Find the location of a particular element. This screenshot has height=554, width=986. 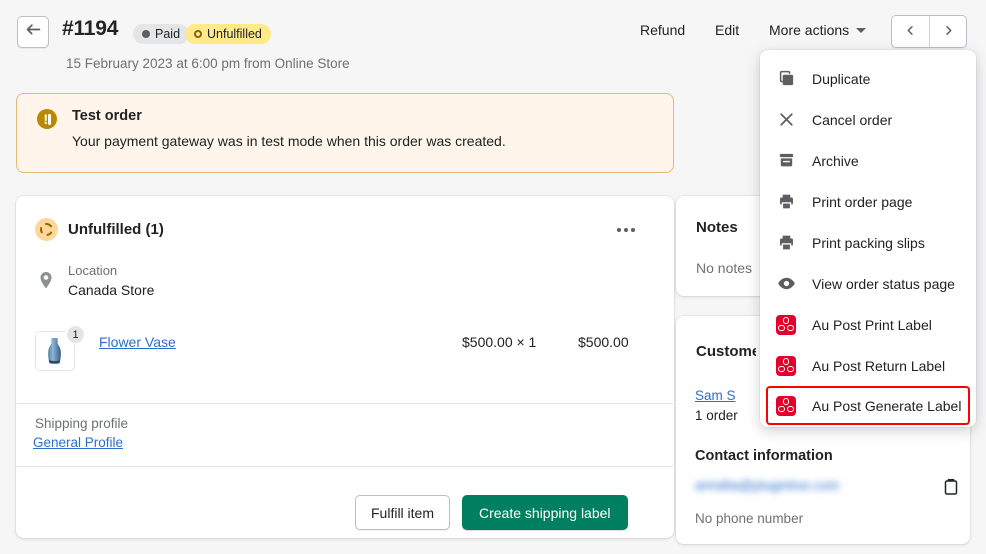

menu-item-duplicate: Duplicate is located at coordinates (868, 78).